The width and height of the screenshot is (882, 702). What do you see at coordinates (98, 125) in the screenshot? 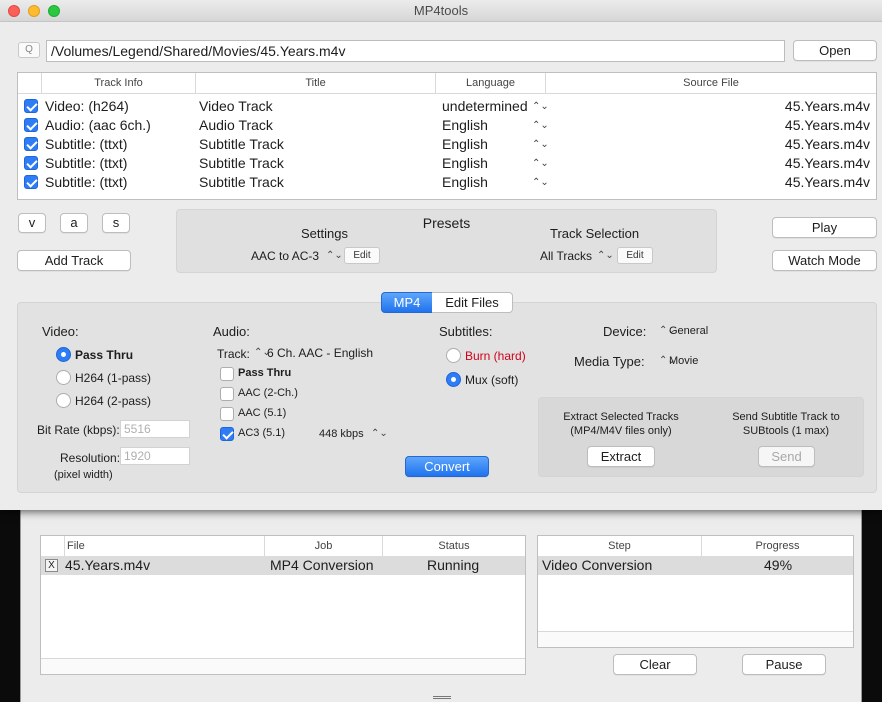
I see `track-info: Audio: (aac 6ch.)` at bounding box center [98, 125].